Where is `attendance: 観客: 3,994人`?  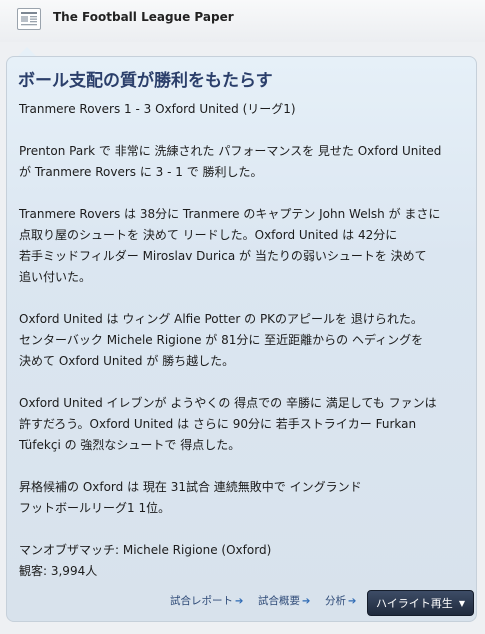
attendance: 観客: 3,994人 is located at coordinates (58, 571).